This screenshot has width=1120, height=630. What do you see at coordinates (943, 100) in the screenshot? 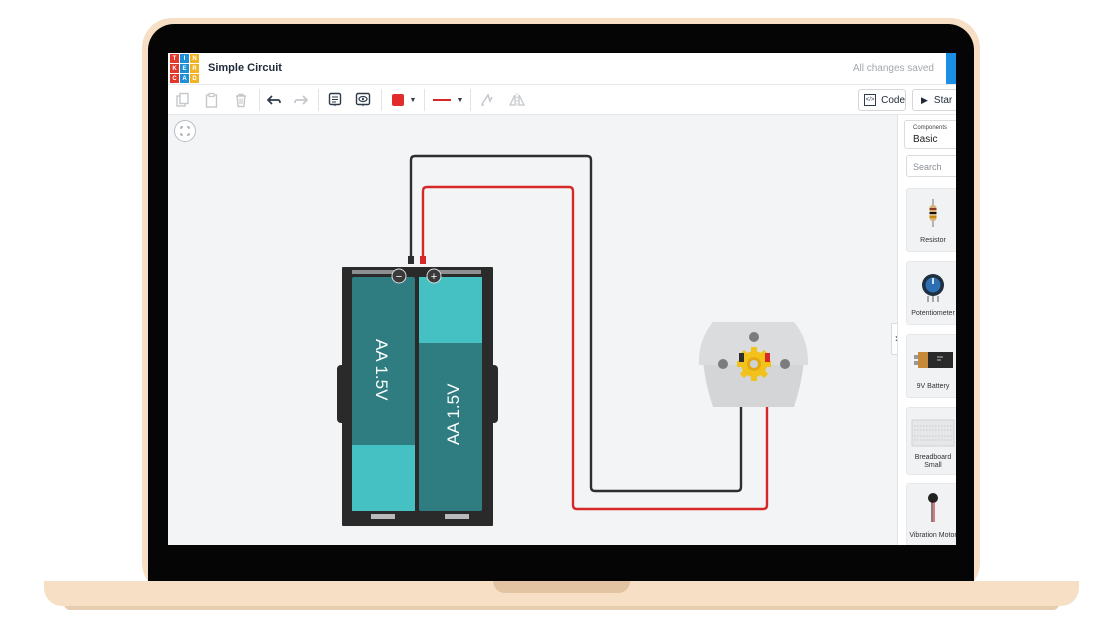
I see `start-simulation-label: Star` at bounding box center [943, 100].